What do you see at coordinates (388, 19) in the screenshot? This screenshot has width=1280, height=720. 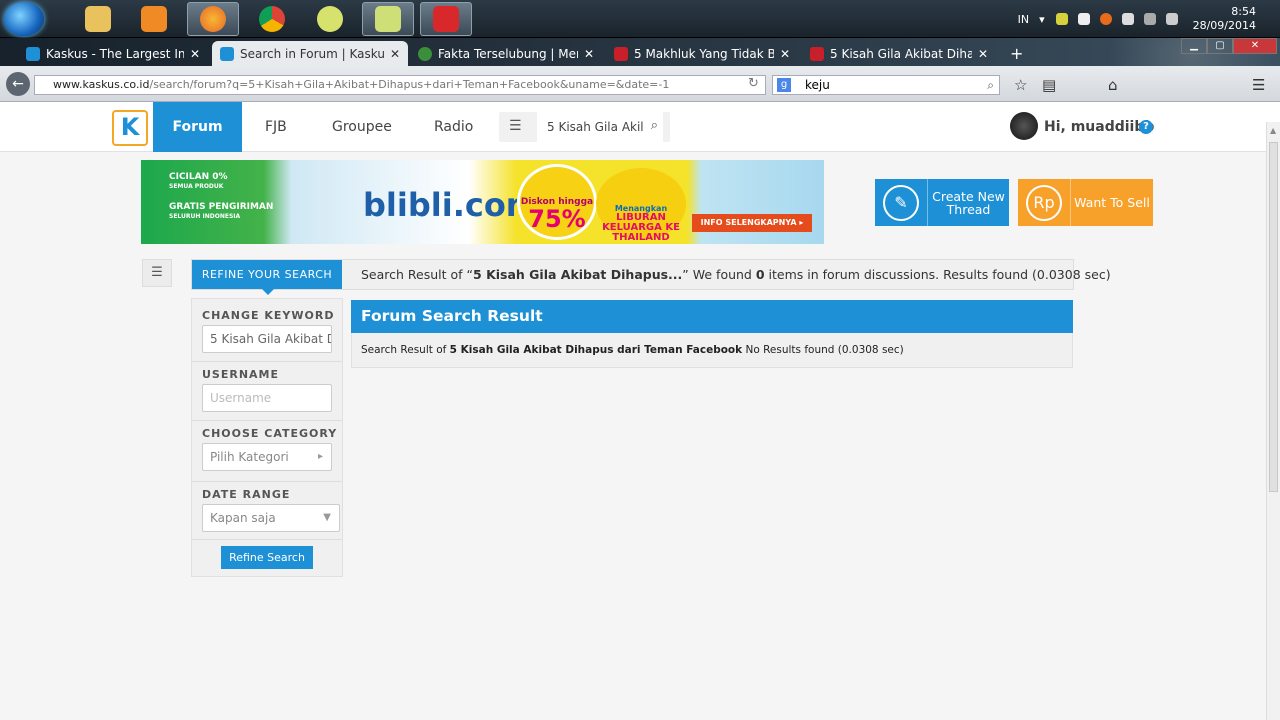 I see `notes-app` at bounding box center [388, 19].